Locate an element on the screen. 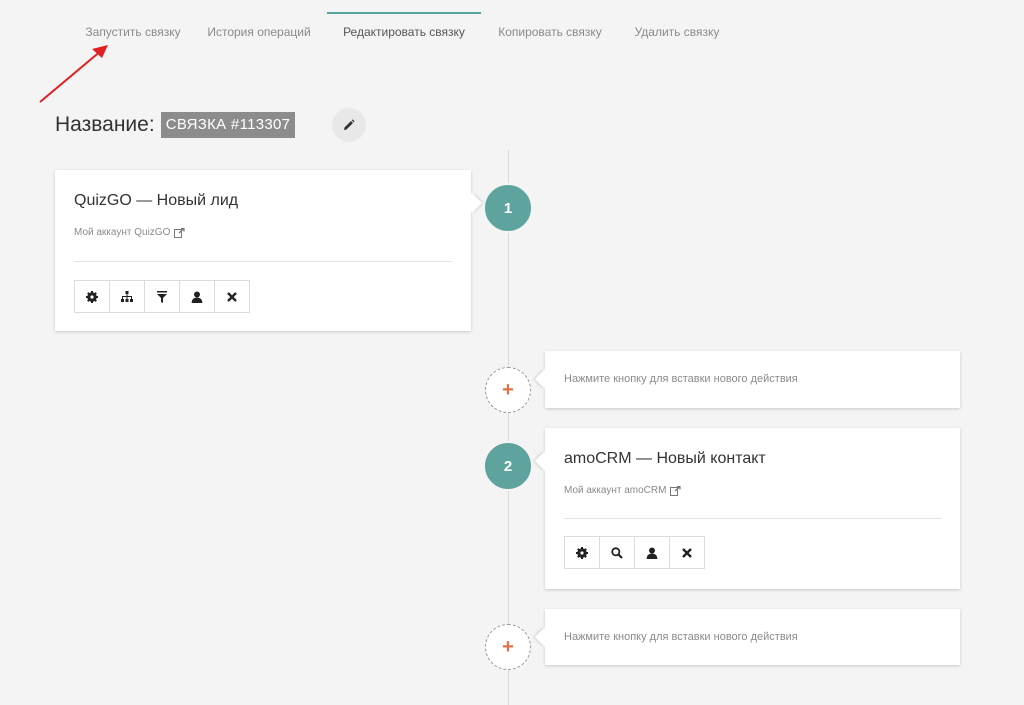  tab-copy: Копировать связку is located at coordinates (550, 32).